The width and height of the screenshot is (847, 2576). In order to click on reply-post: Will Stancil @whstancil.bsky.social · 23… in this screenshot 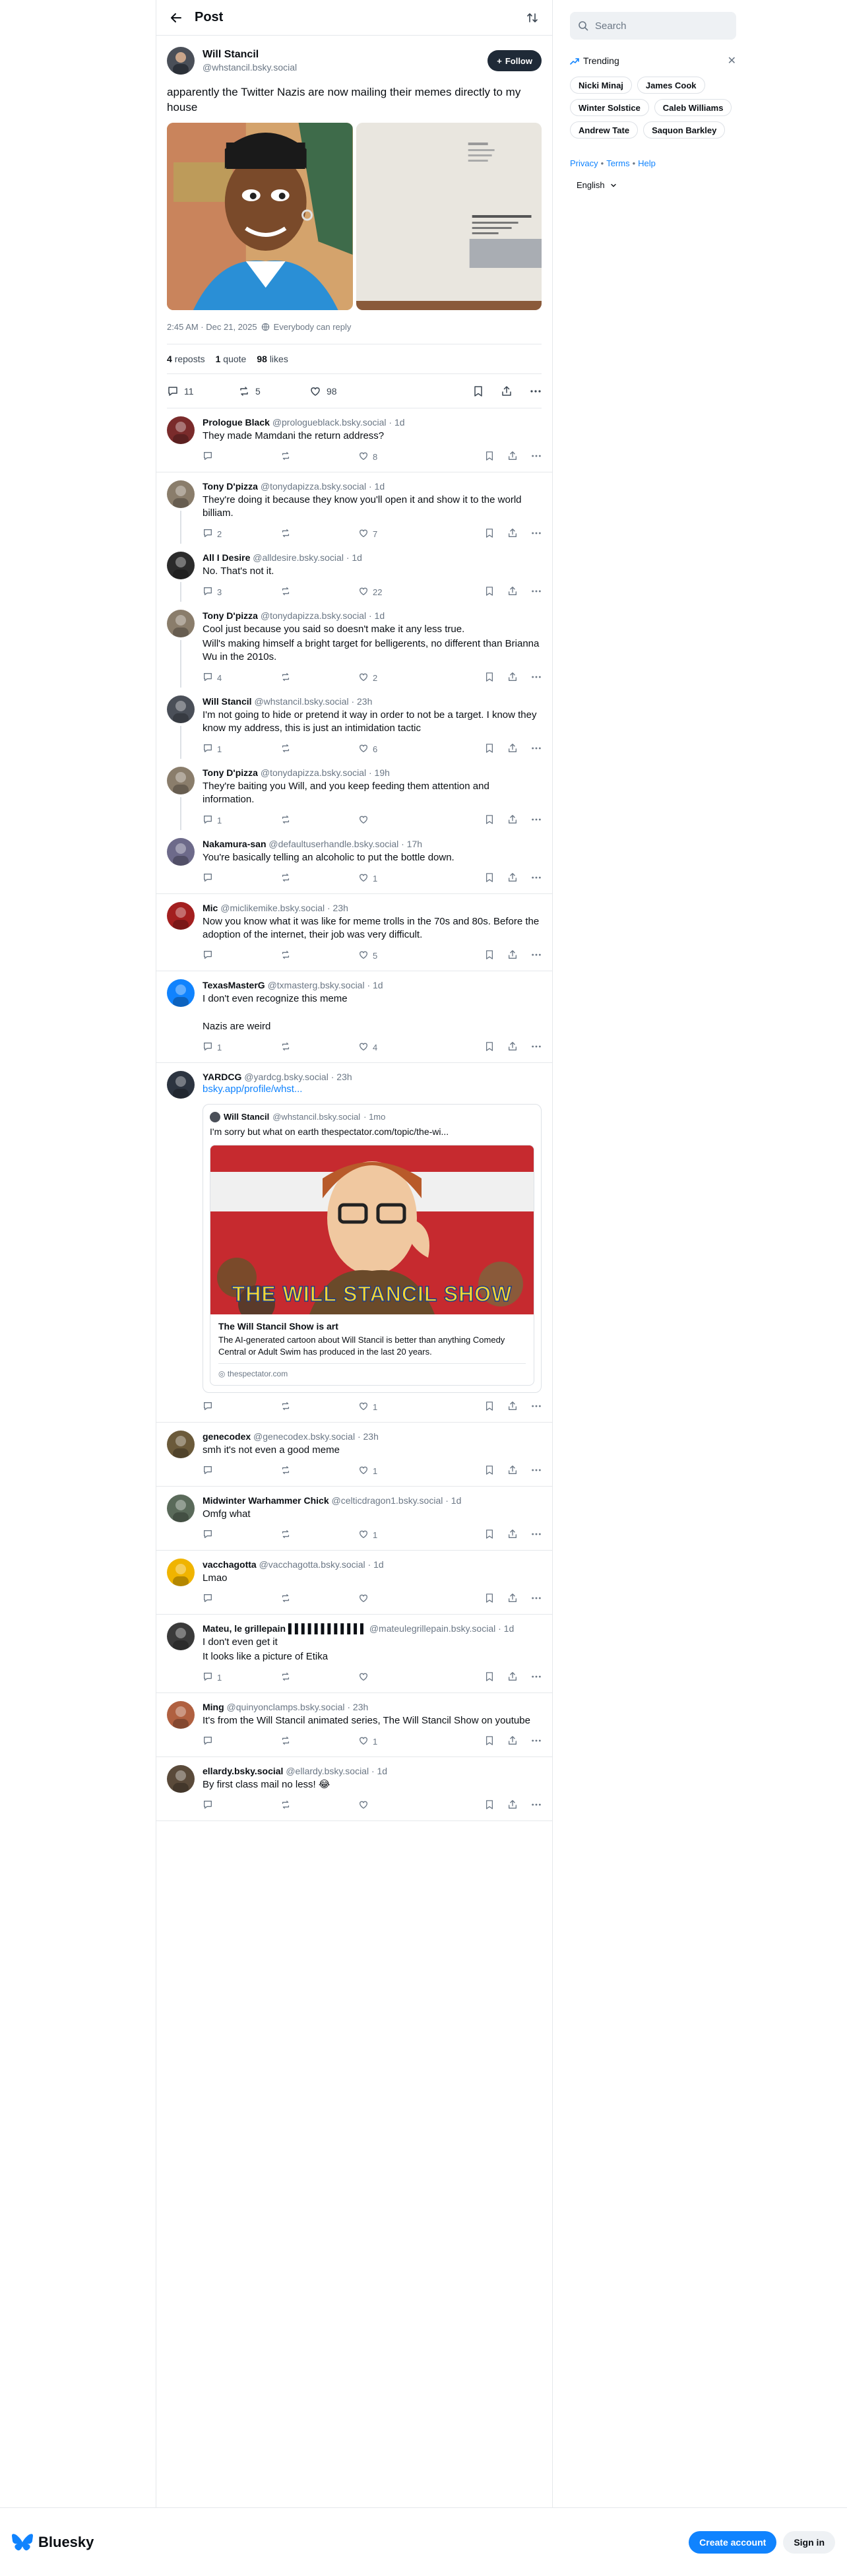, I will do `click(354, 723)`.